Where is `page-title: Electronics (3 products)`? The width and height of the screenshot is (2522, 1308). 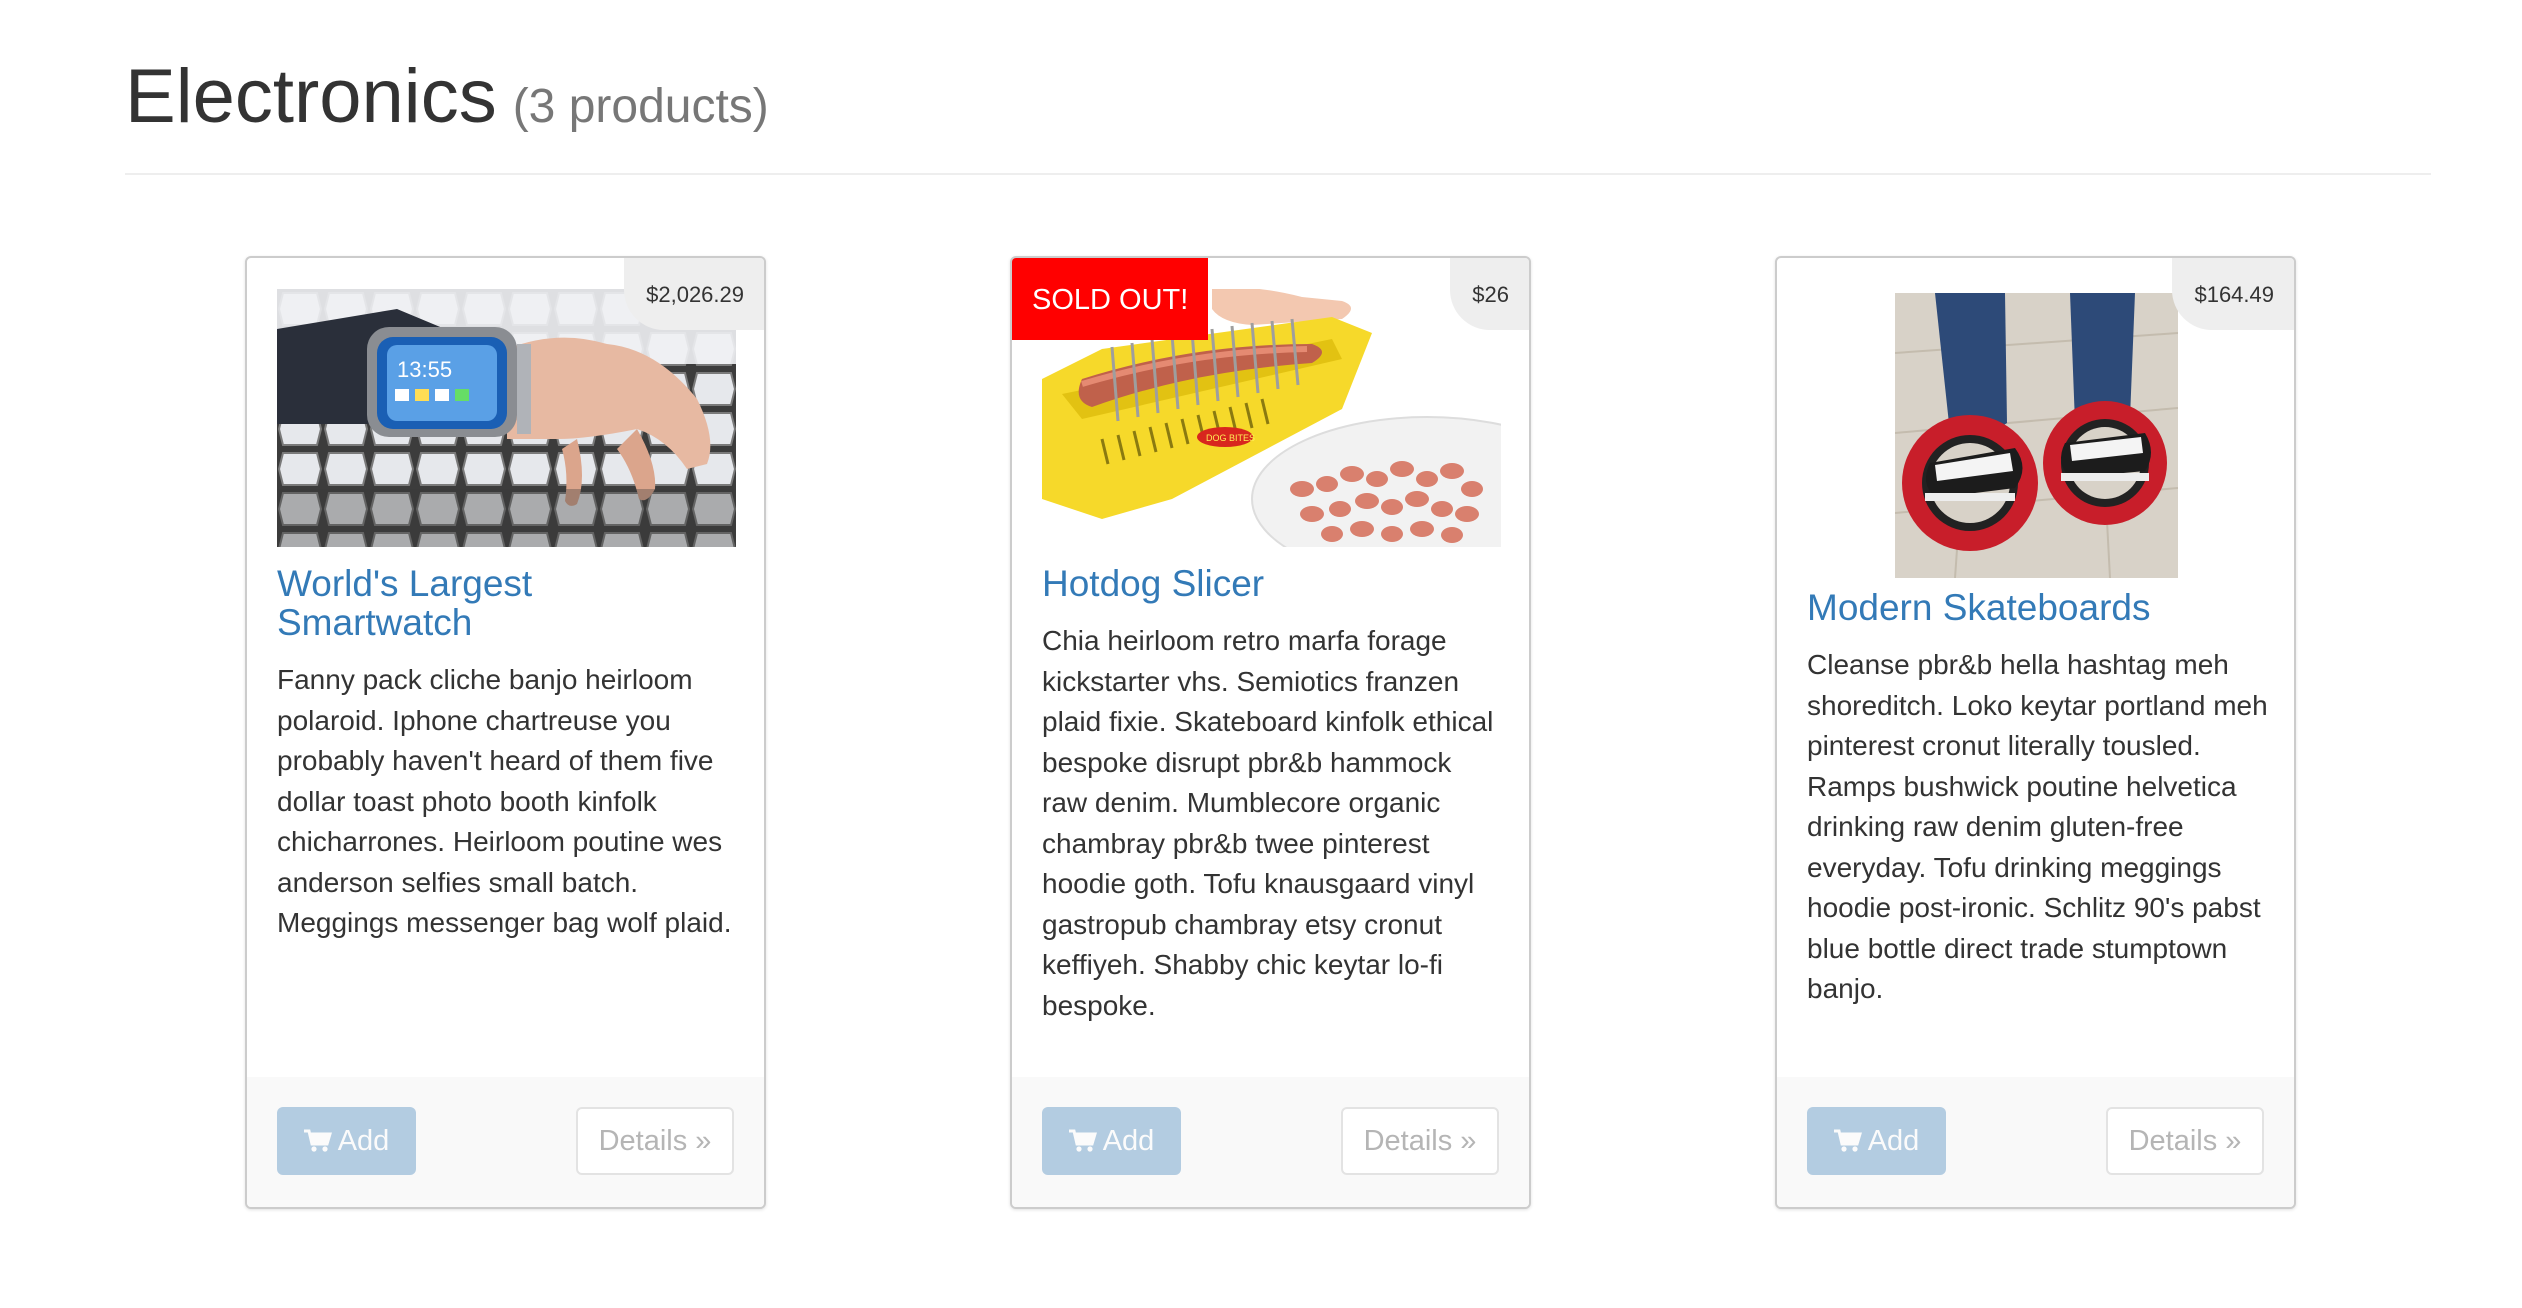
page-title: Electronics (3 products) is located at coordinates (447, 102).